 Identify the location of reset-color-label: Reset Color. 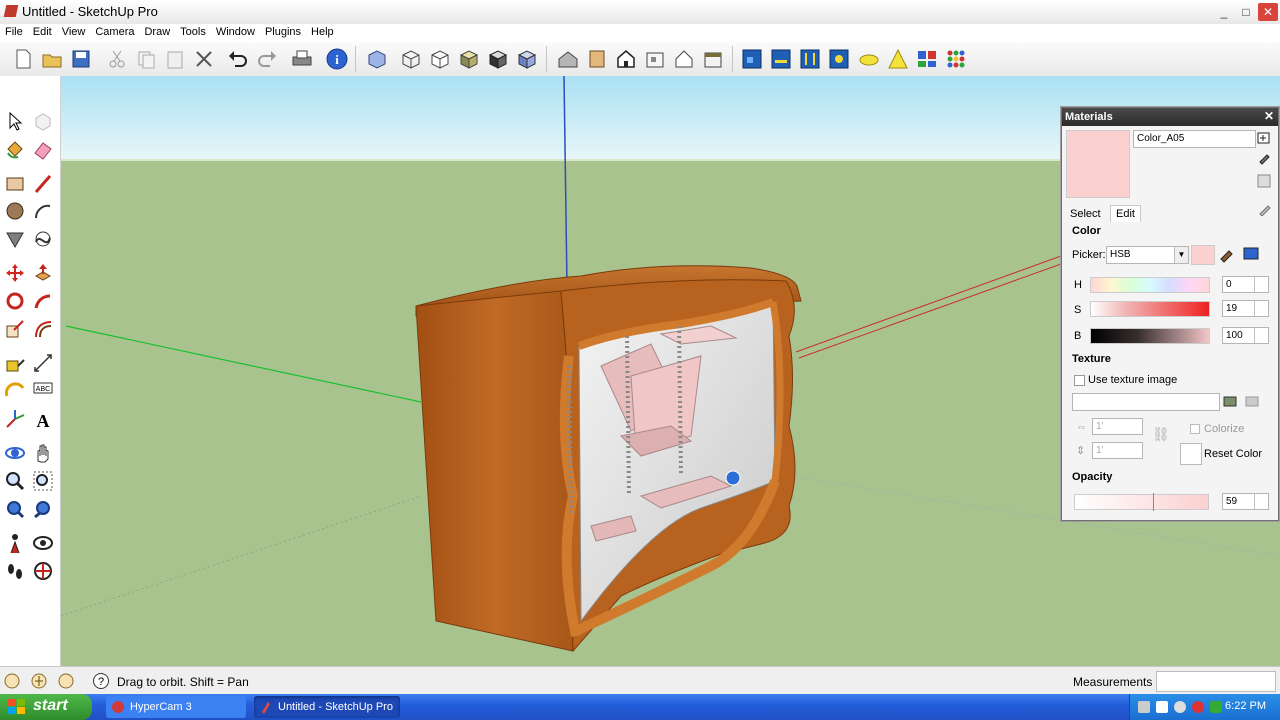
(1233, 454).